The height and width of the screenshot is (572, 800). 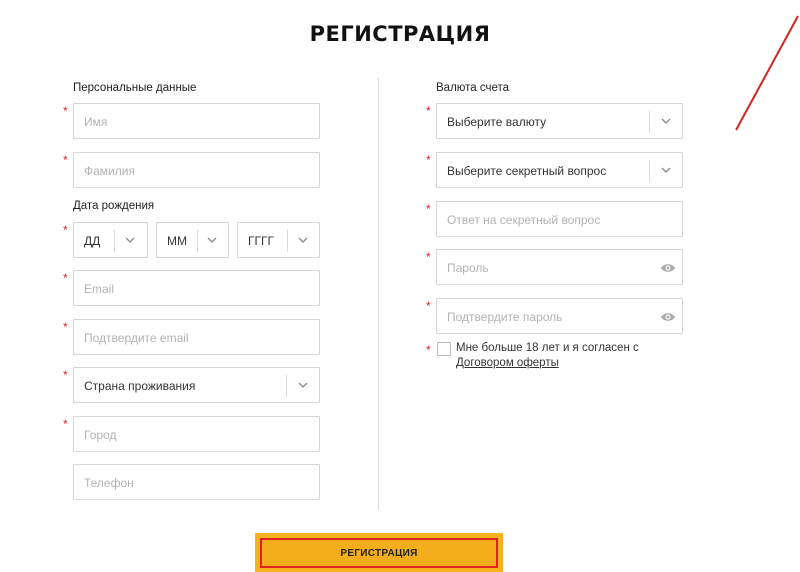 What do you see at coordinates (444, 349) in the screenshot?
I see `agree-checkbox` at bounding box center [444, 349].